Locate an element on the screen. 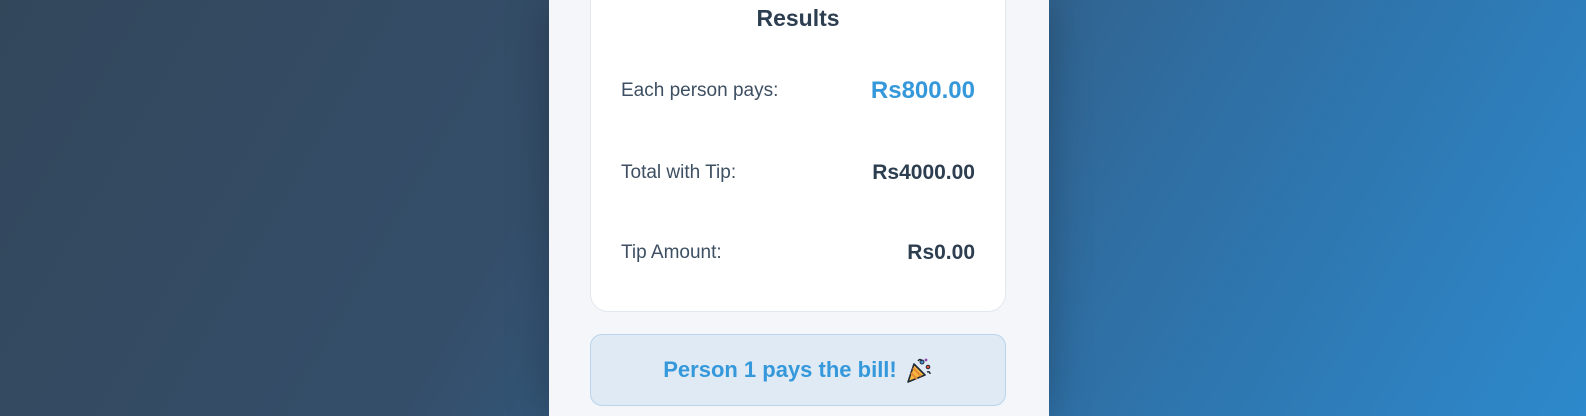 The height and width of the screenshot is (416, 1586). tip-amount-label: Tip Amount: is located at coordinates (671, 252).